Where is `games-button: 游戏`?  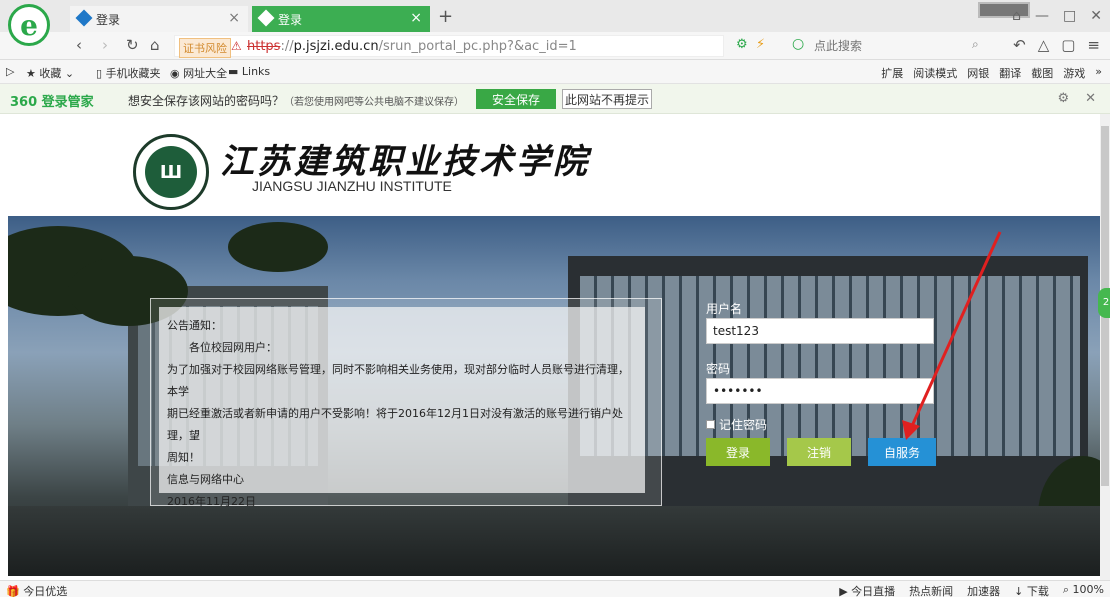
games-button: 游戏 is located at coordinates (1074, 73).